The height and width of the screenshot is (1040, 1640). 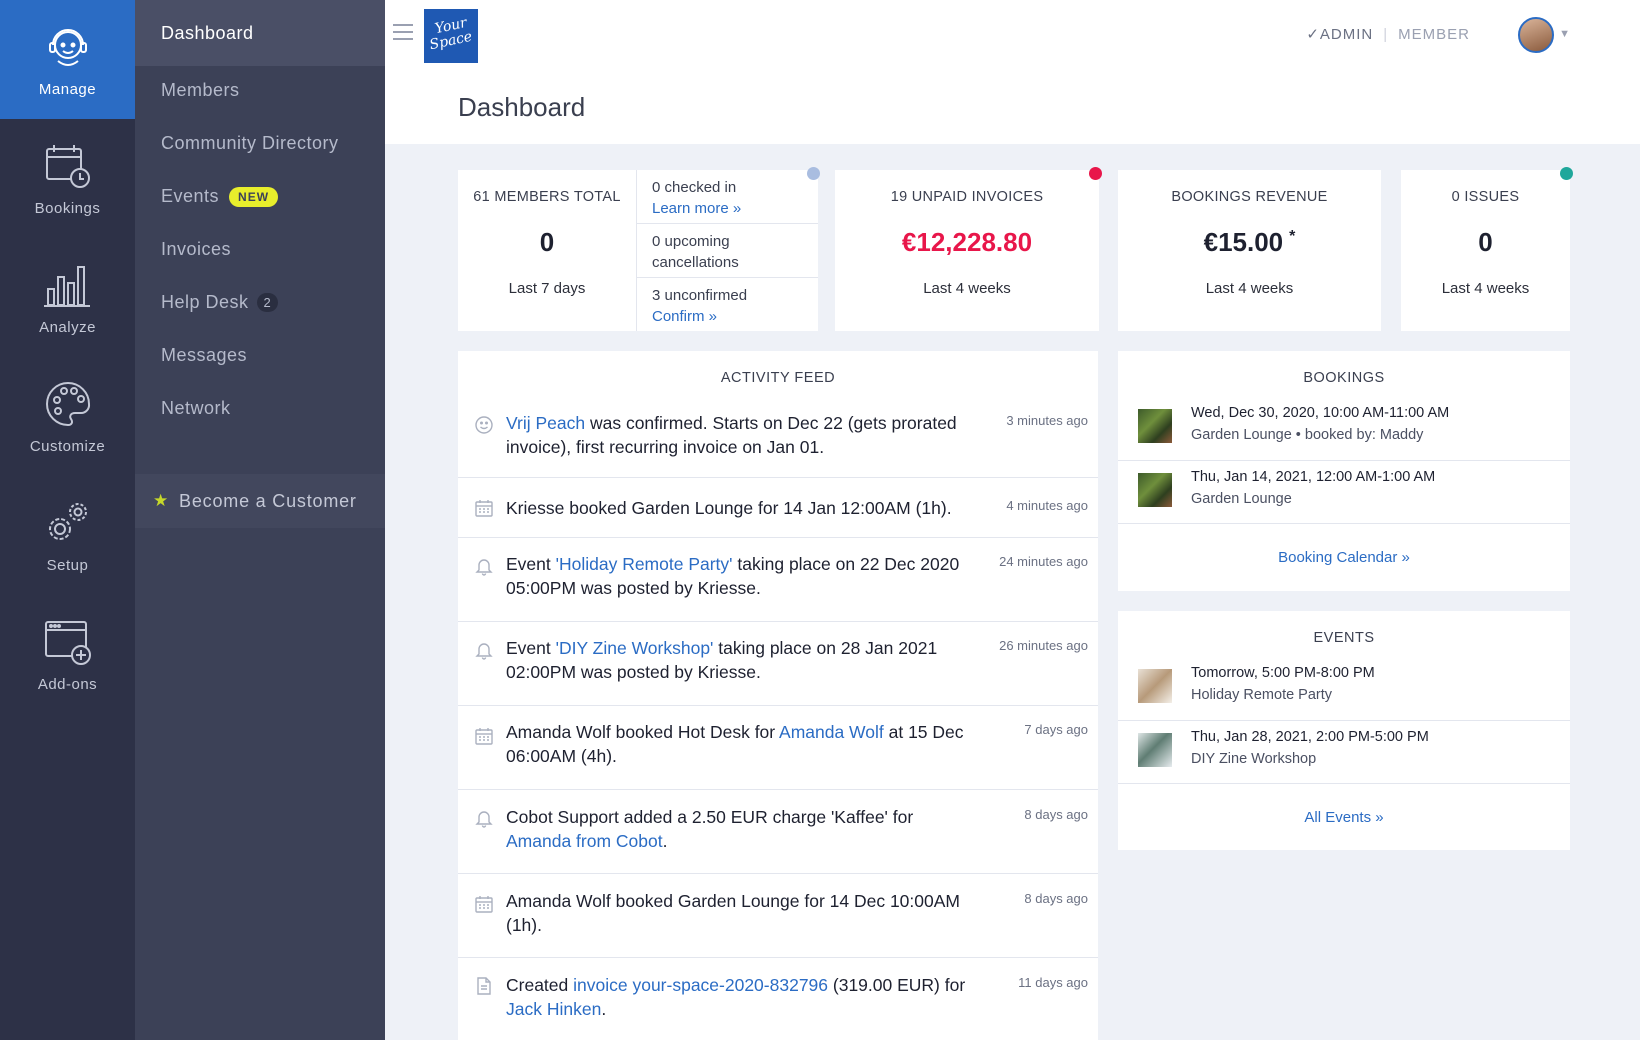 I want to click on feed-body: Amanda Wolf booked Hot Desk for, so click(x=643, y=732).